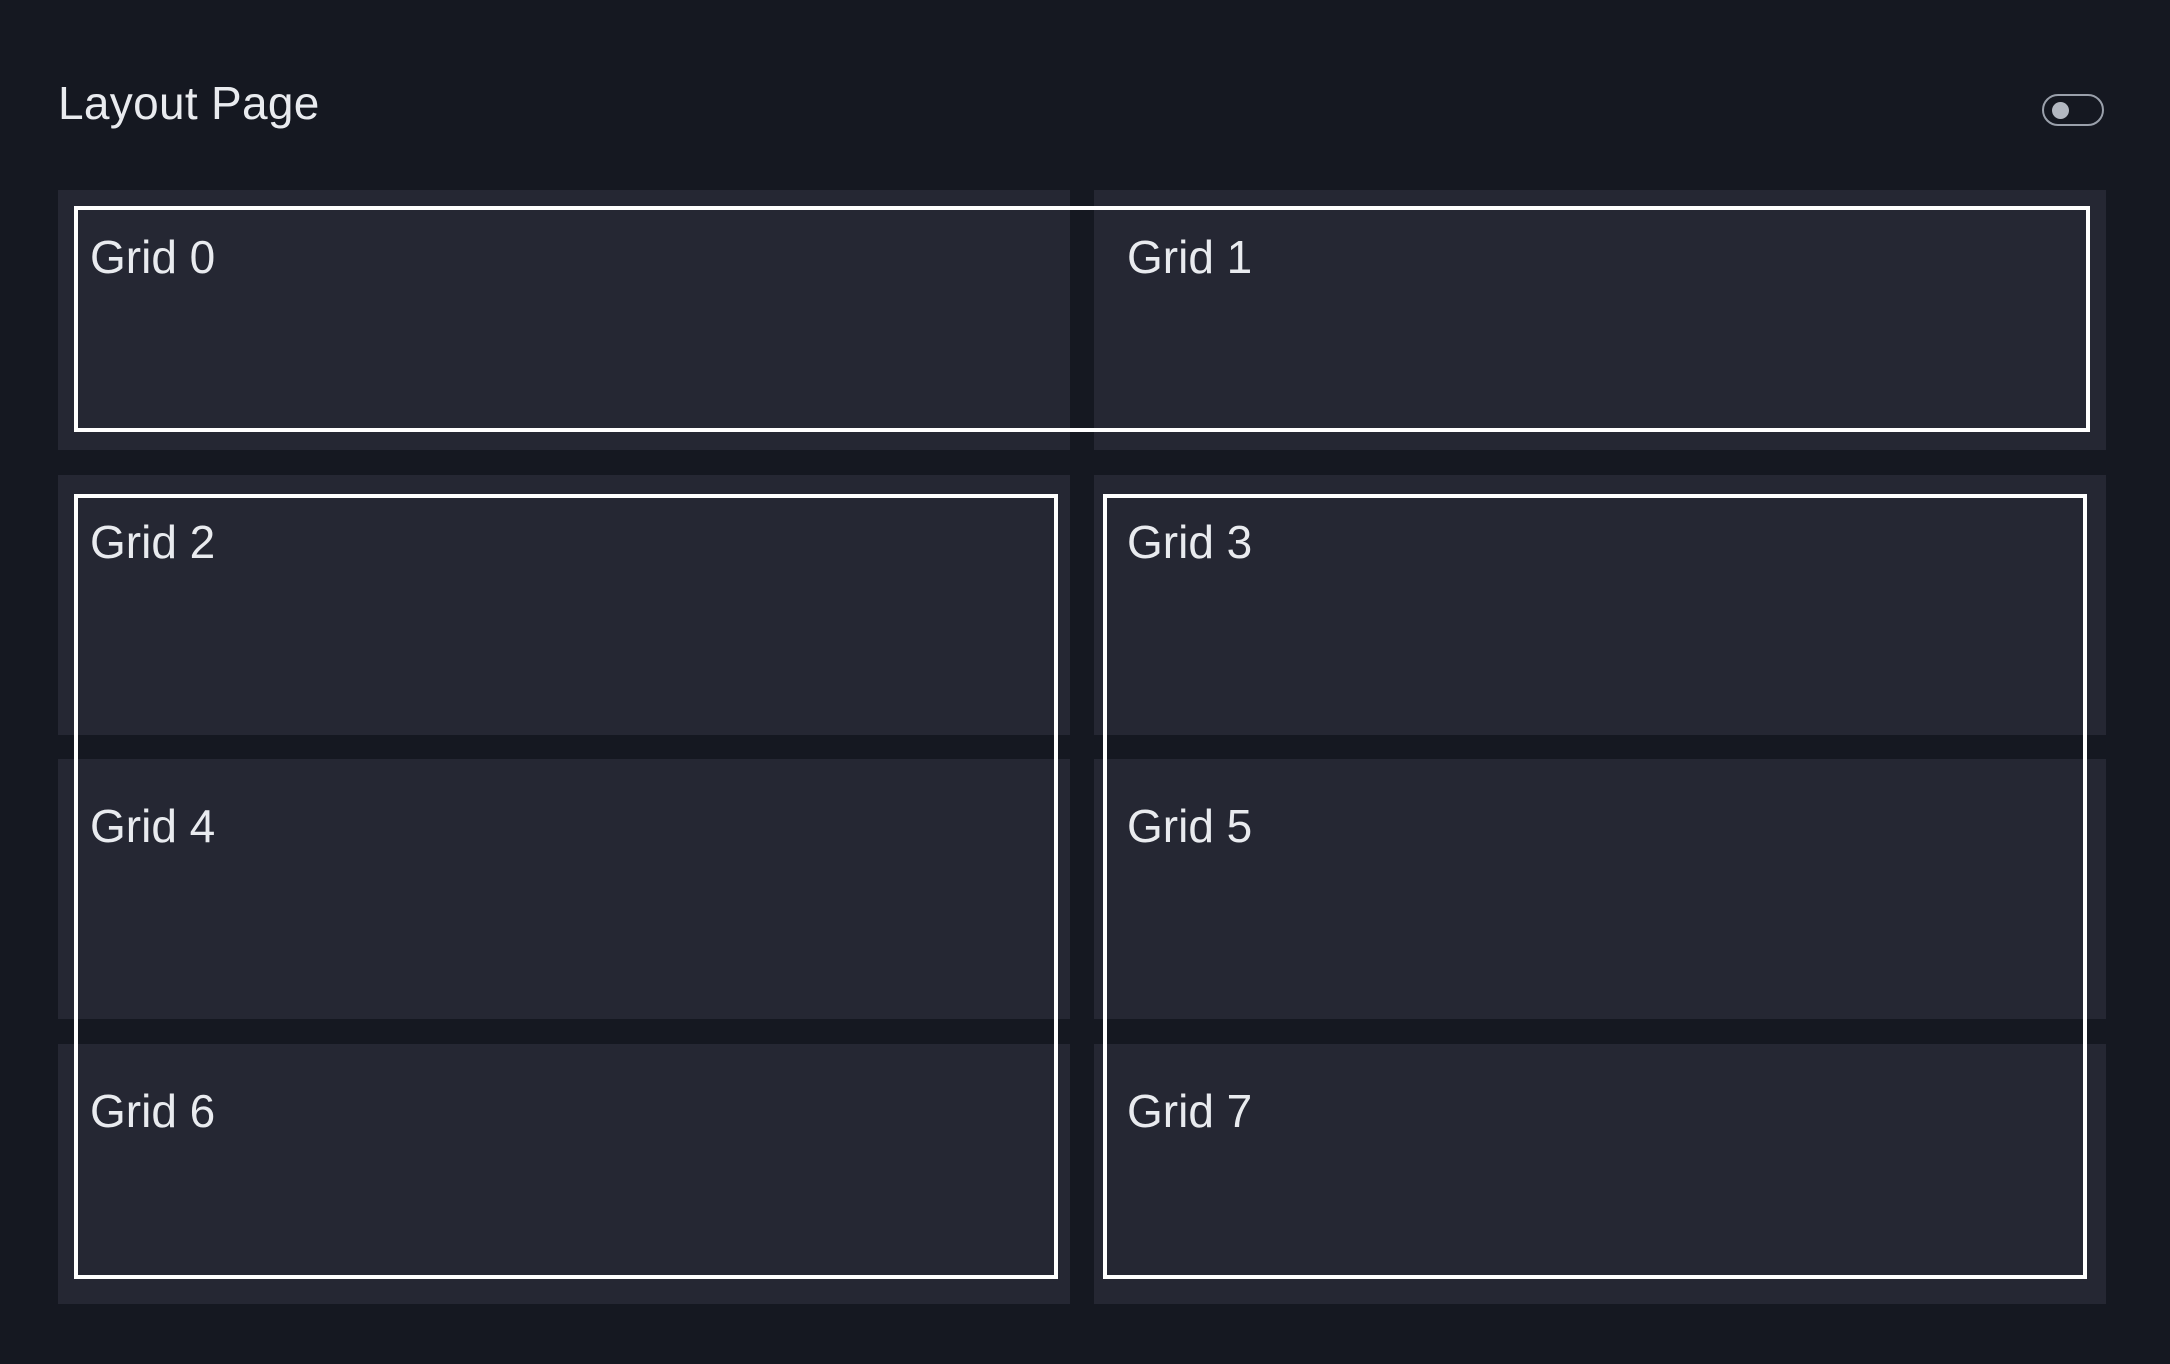 Image resolution: width=2170 pixels, height=1364 pixels. What do you see at coordinates (564, 1174) in the screenshot?
I see `grid-cell-6: Grid 6` at bounding box center [564, 1174].